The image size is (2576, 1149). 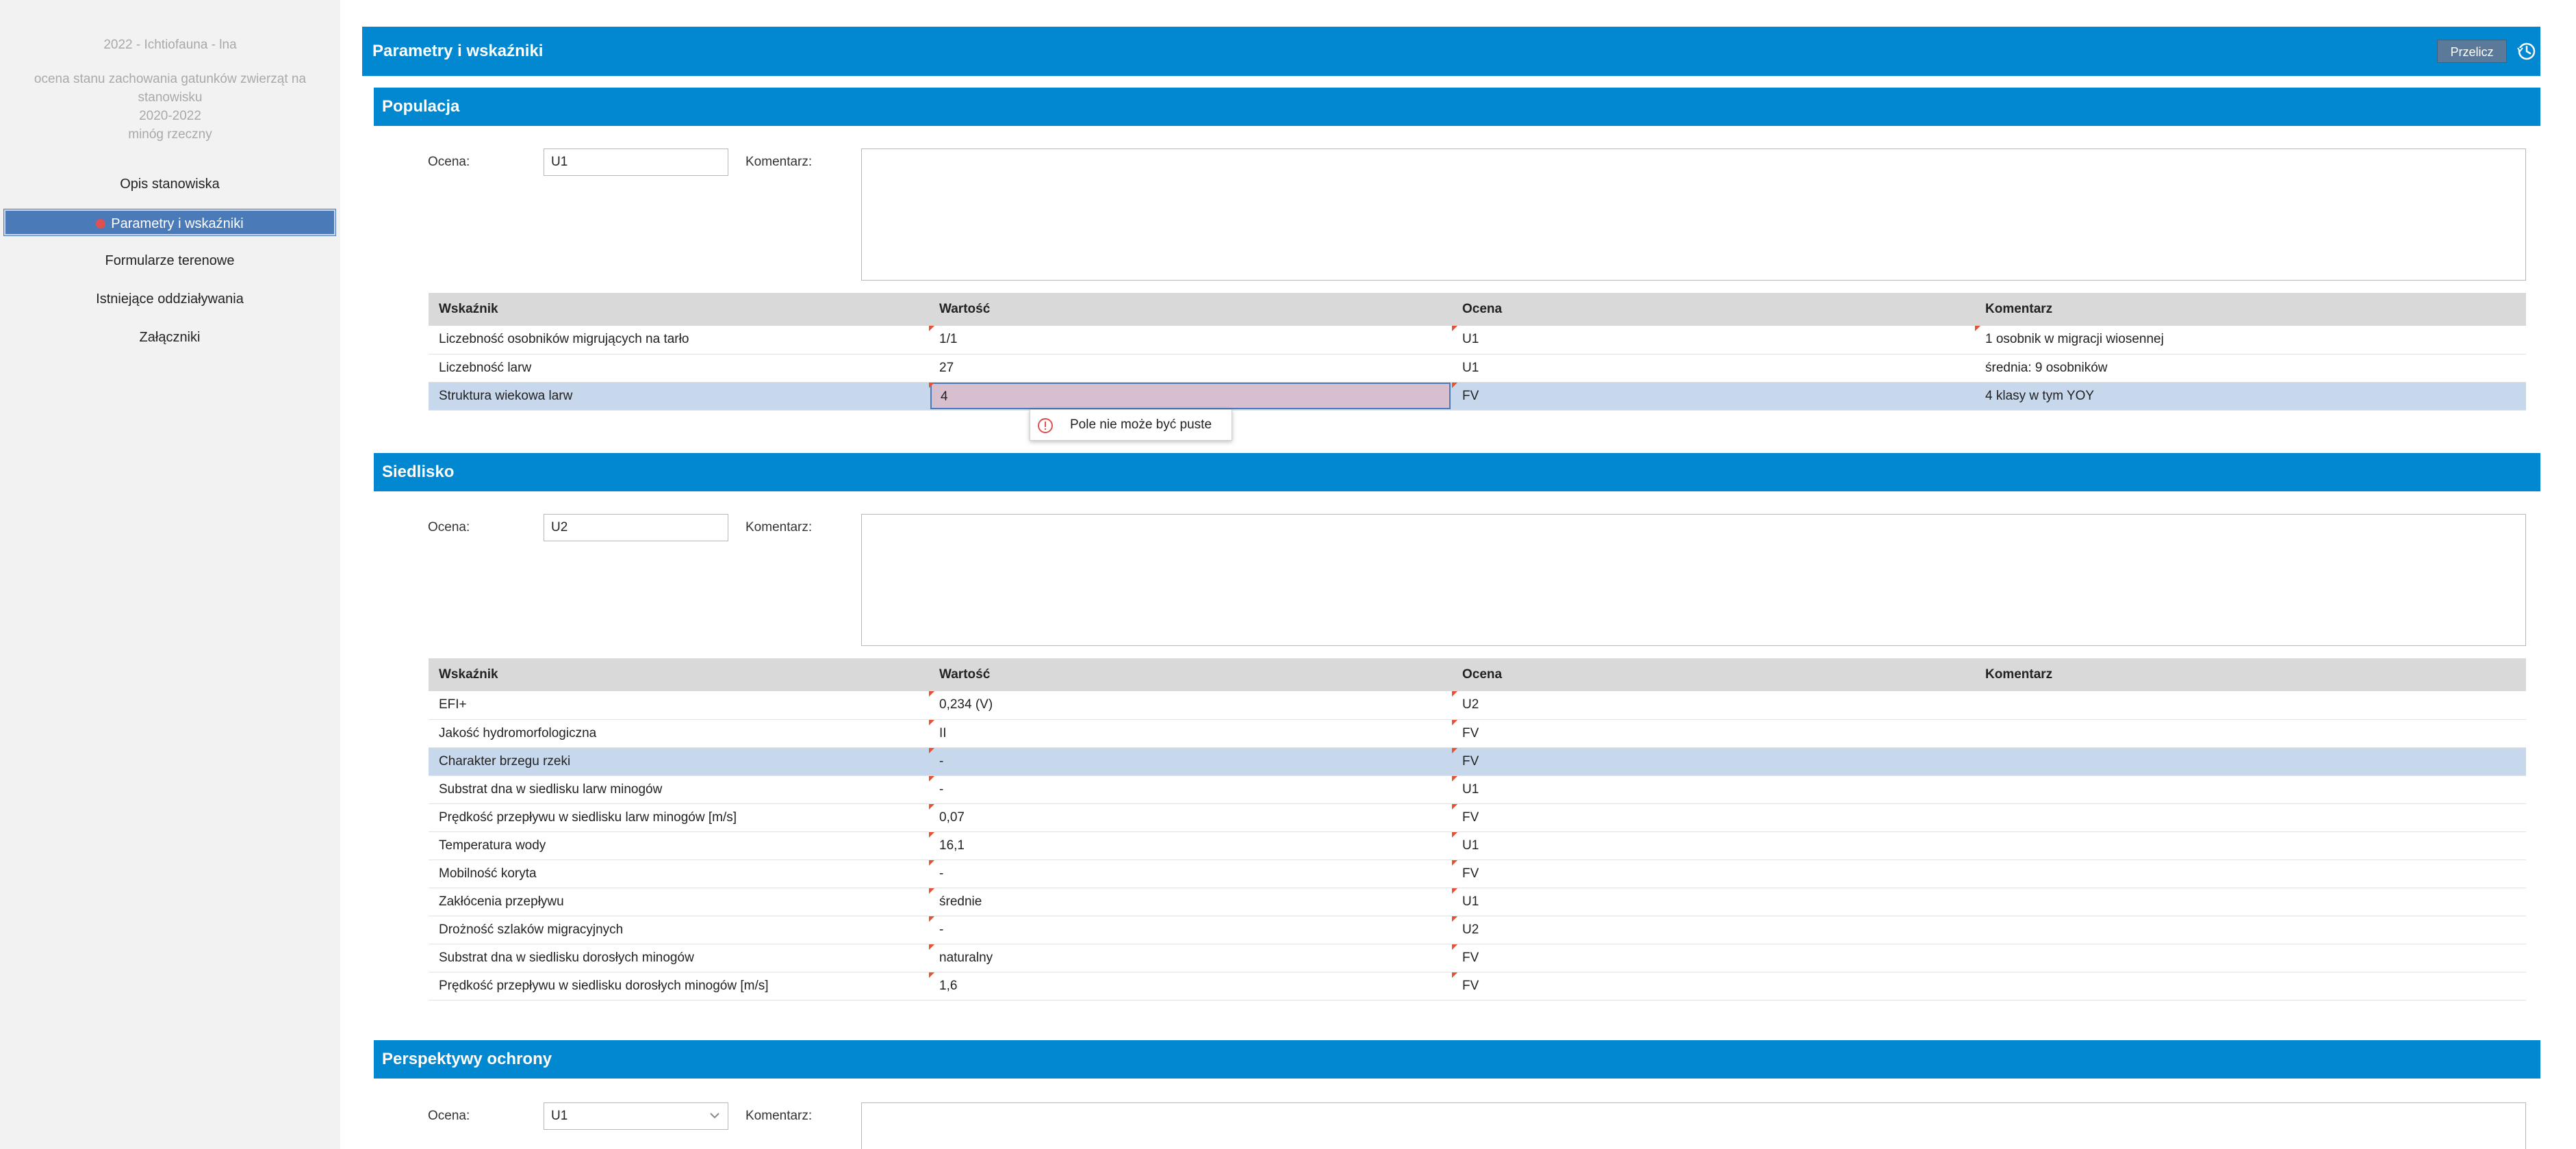 I want to click on cell-wartosc: II, so click(x=1190, y=733).